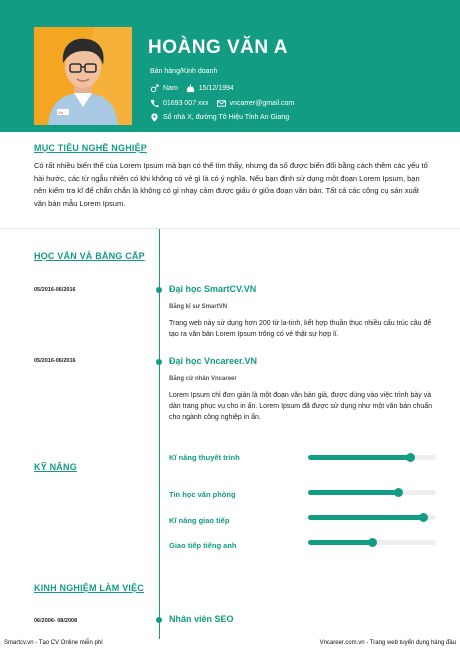  Describe the element at coordinates (55, 467) in the screenshot. I see `skills-heading: KỸ NĂNG` at that location.